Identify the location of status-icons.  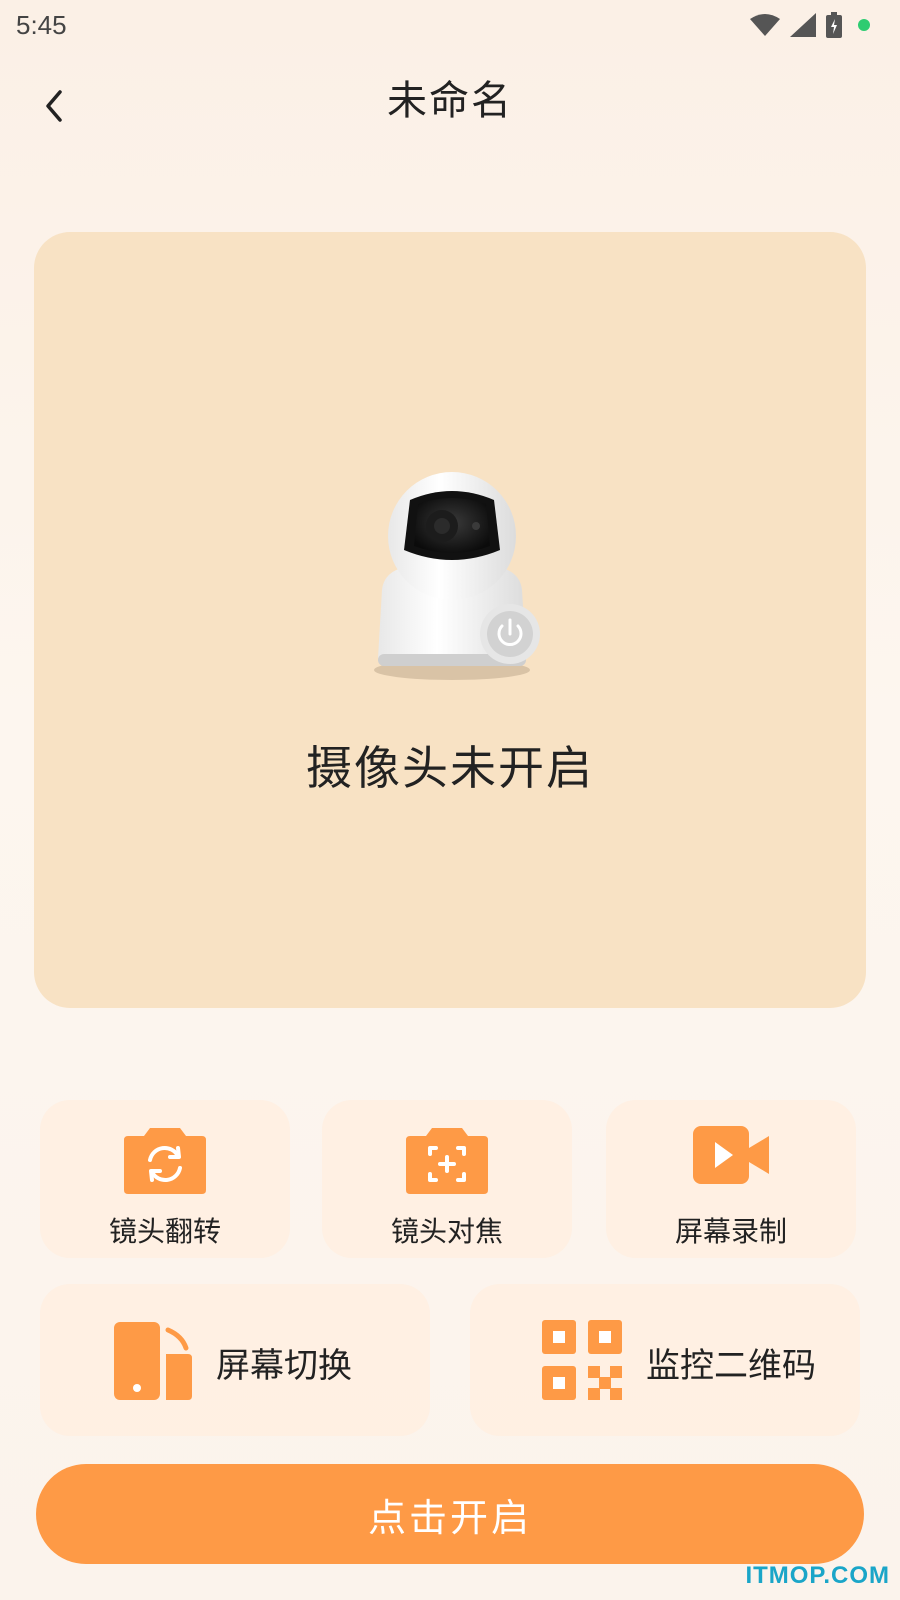
(810, 25).